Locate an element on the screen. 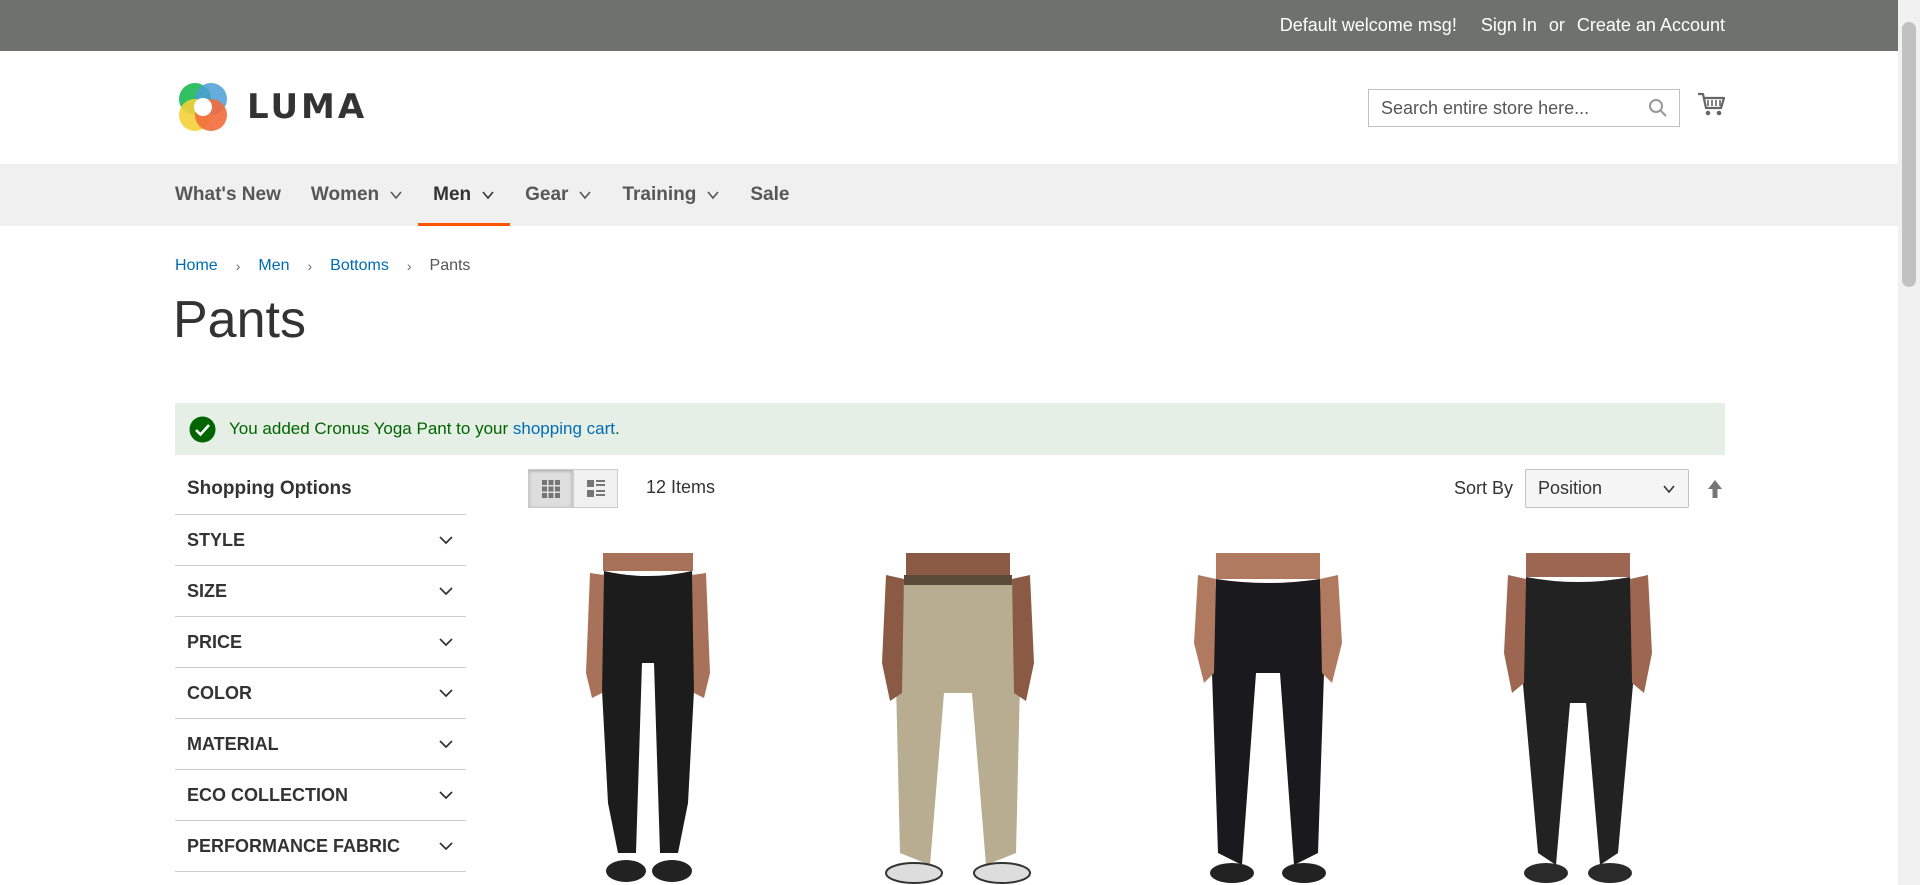 This screenshot has height=885, width=1920. filter-eco-collection: ECO COLLECTION is located at coordinates (320, 794).